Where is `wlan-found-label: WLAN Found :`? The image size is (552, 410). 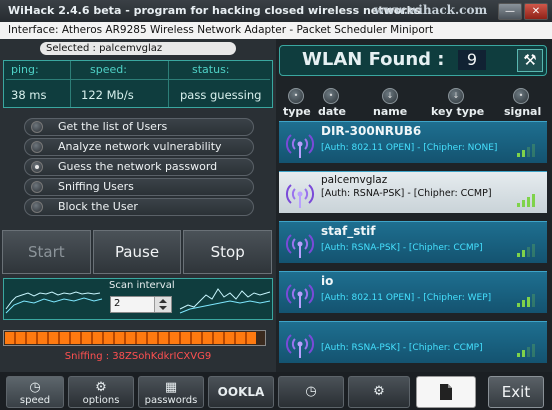 wlan-found-label: WLAN Found : is located at coordinates (373, 59).